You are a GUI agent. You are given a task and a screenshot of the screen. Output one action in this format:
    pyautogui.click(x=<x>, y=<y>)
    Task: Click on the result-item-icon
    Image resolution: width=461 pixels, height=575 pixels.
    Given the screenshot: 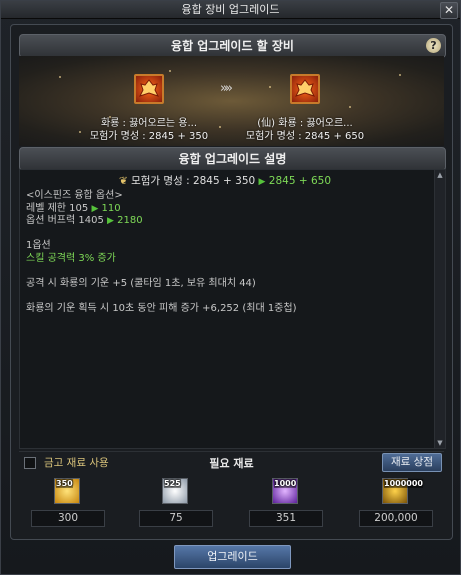 What is the action you would take?
    pyautogui.click(x=305, y=89)
    